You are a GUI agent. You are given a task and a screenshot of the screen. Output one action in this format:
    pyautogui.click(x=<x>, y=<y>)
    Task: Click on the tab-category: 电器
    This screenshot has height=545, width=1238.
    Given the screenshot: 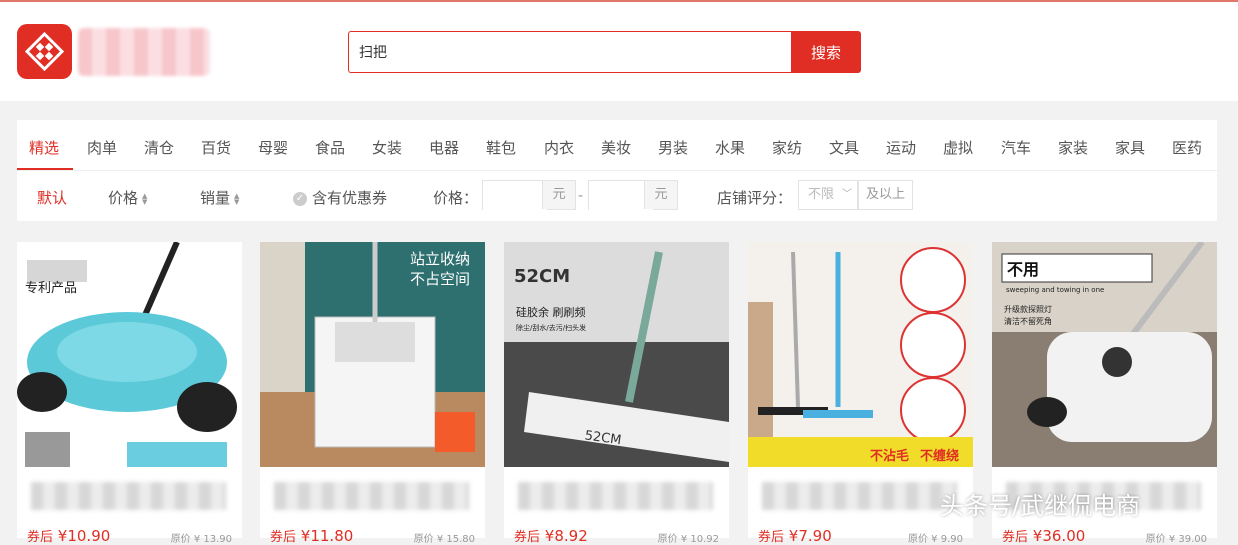 What is the action you would take?
    pyautogui.click(x=444, y=147)
    